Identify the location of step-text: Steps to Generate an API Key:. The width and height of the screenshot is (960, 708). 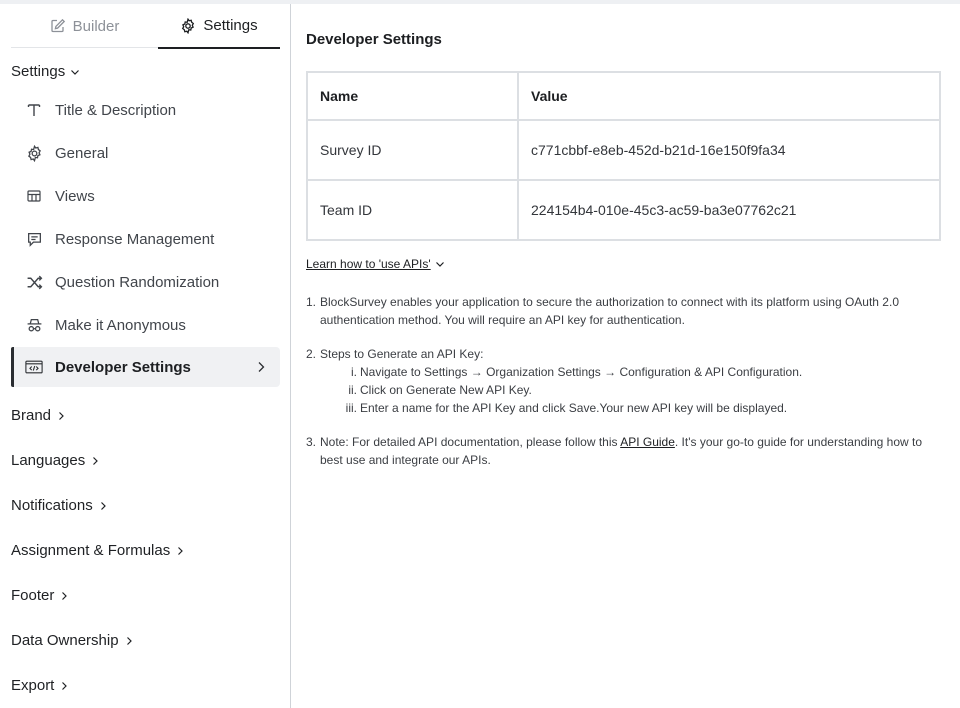
(402, 354).